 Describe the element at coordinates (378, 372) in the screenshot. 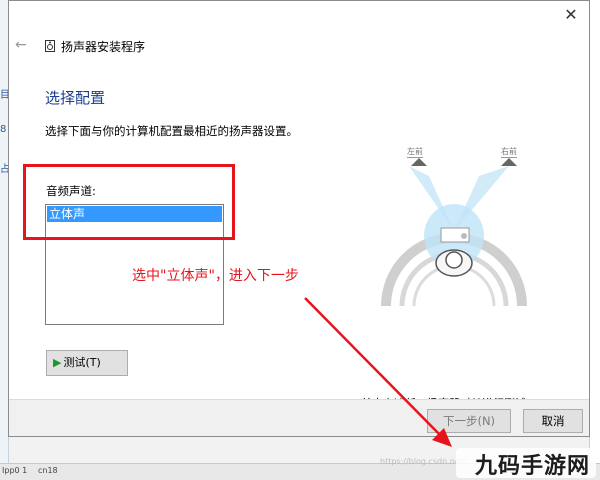

I see `annotation-arrow` at that location.